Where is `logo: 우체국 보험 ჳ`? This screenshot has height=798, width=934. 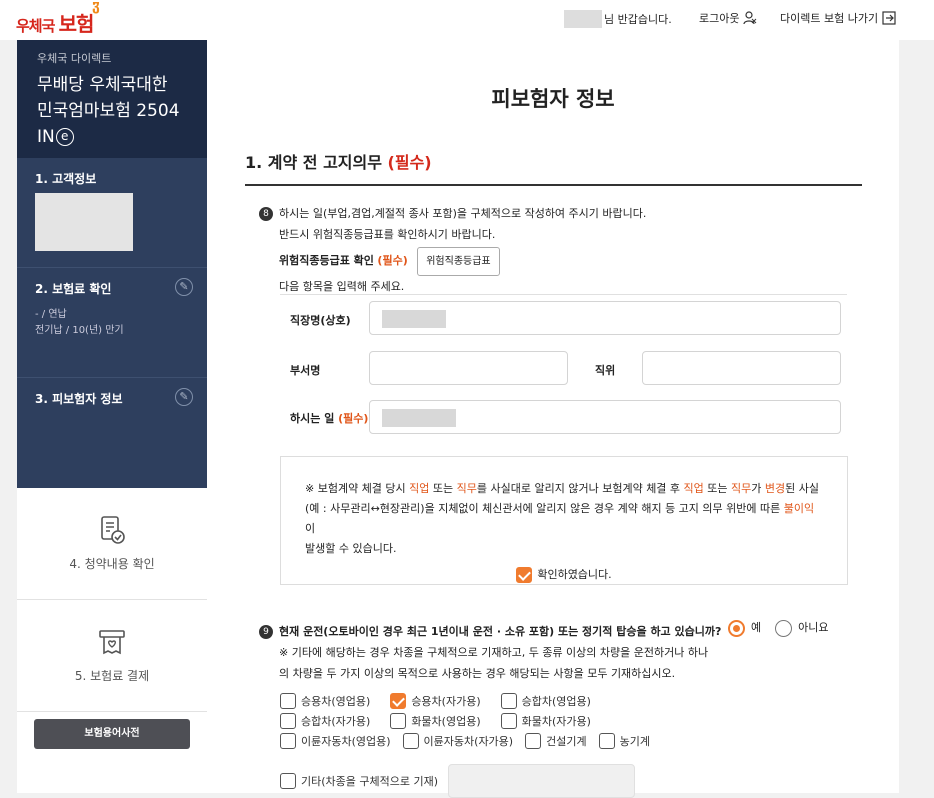
logo: 우체국 보험 ჳ is located at coordinates (58, 18).